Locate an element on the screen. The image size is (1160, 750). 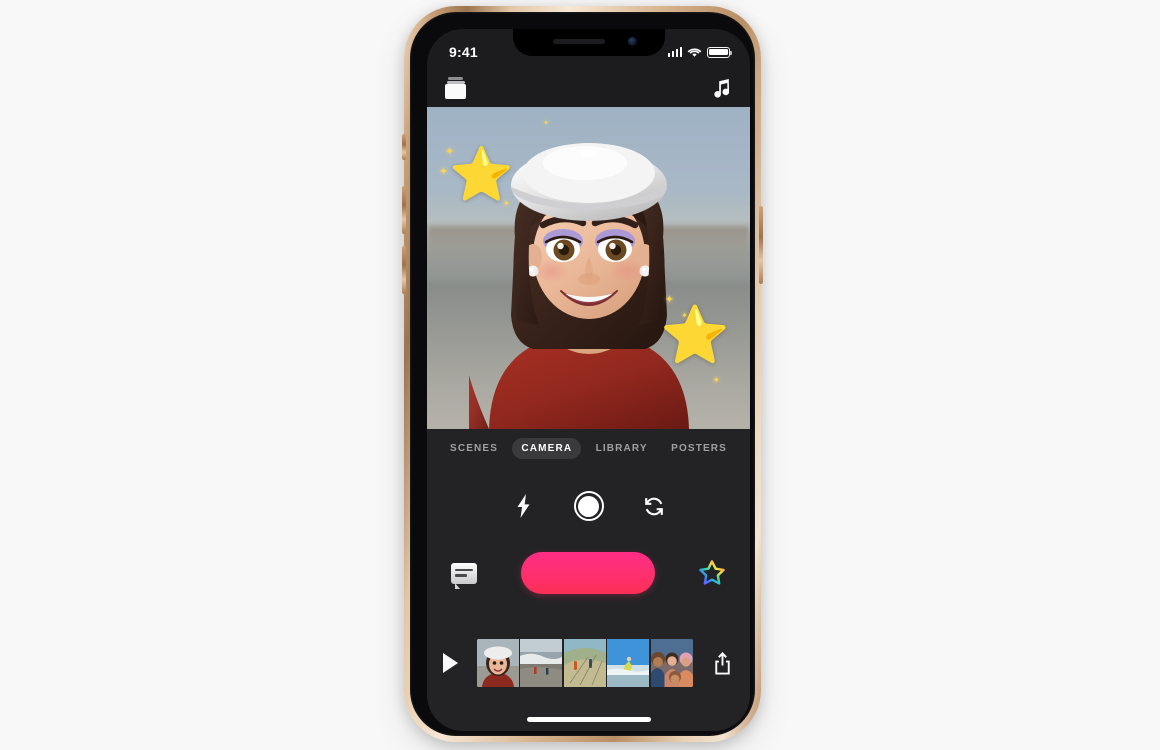
front-camera-icon is located at coordinates (632, 41).